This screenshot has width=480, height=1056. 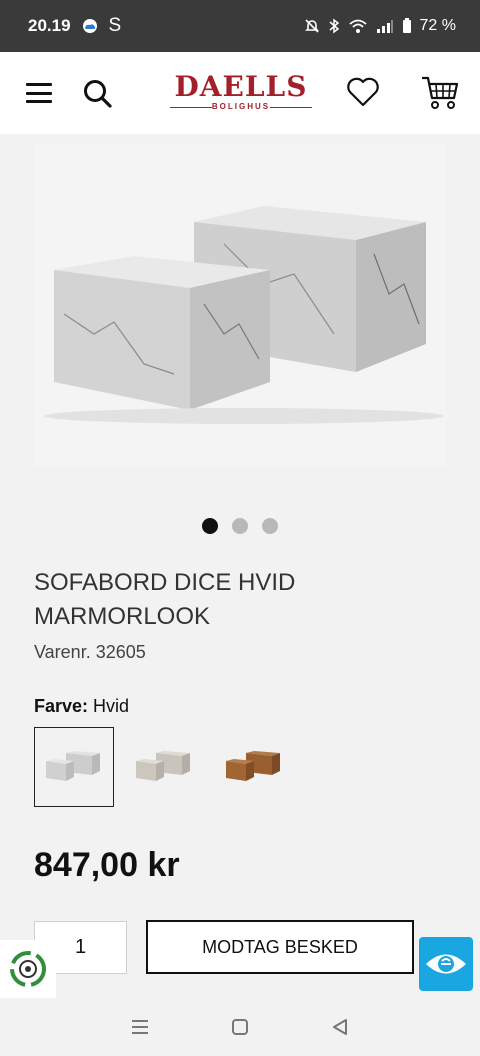 I want to click on swatch-grey-concrete, so click(x=164, y=767).